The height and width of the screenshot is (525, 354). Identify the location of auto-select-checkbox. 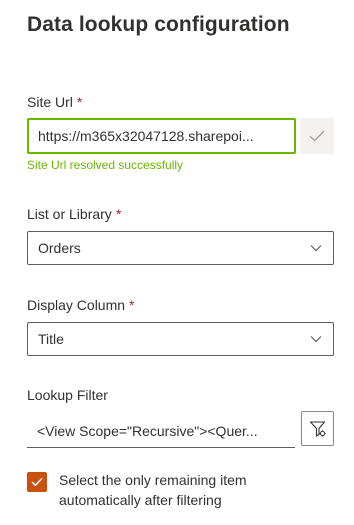
(37, 482).